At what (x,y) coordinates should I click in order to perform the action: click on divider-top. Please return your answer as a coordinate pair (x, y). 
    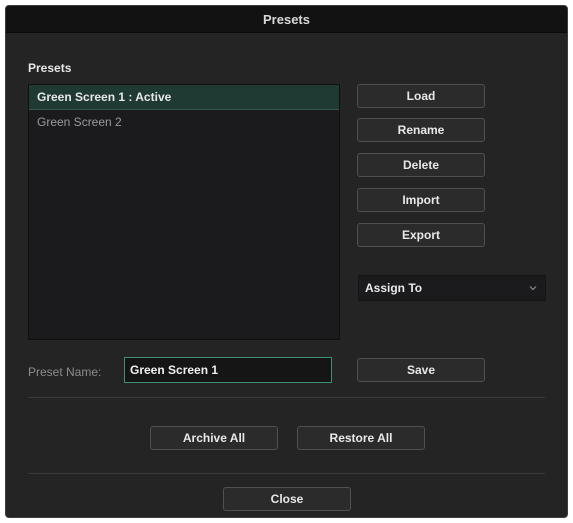
    Looking at the image, I should click on (286, 397).